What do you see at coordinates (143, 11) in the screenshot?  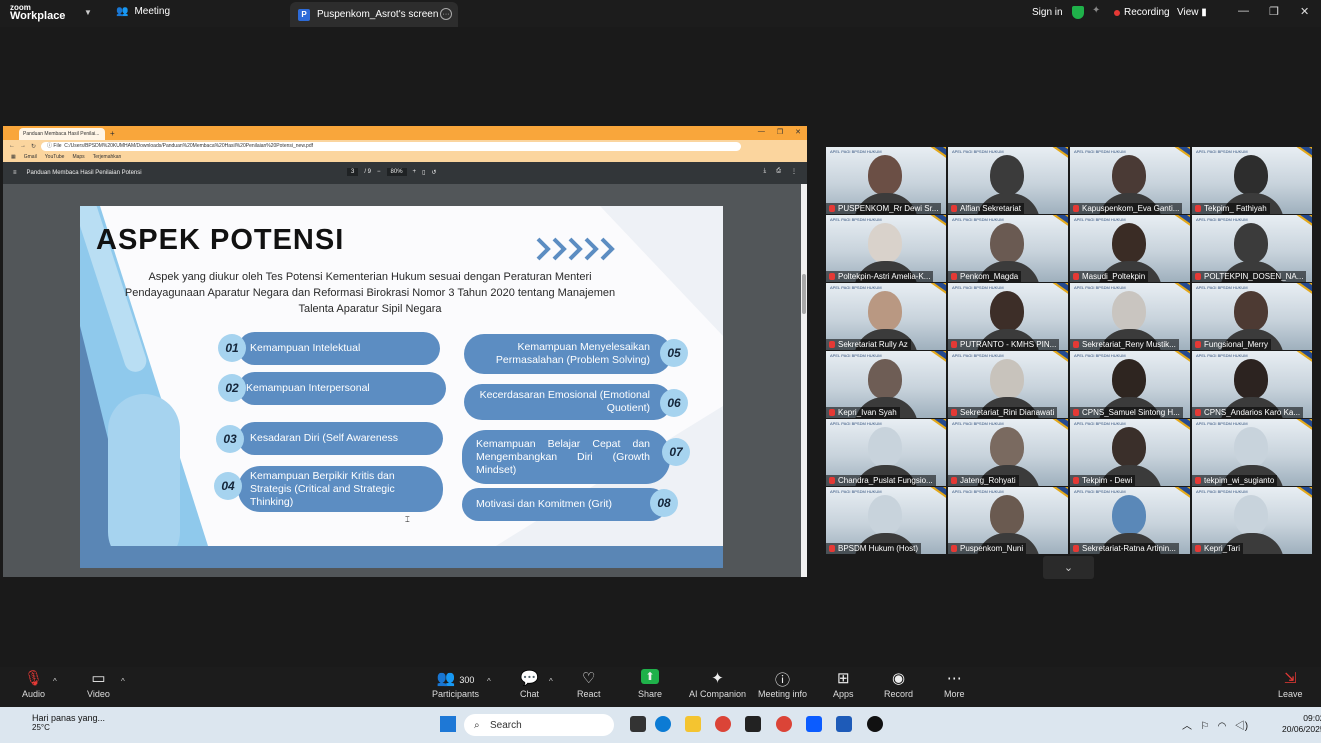 I see `meeting-tab: 👥 Meeting` at bounding box center [143, 11].